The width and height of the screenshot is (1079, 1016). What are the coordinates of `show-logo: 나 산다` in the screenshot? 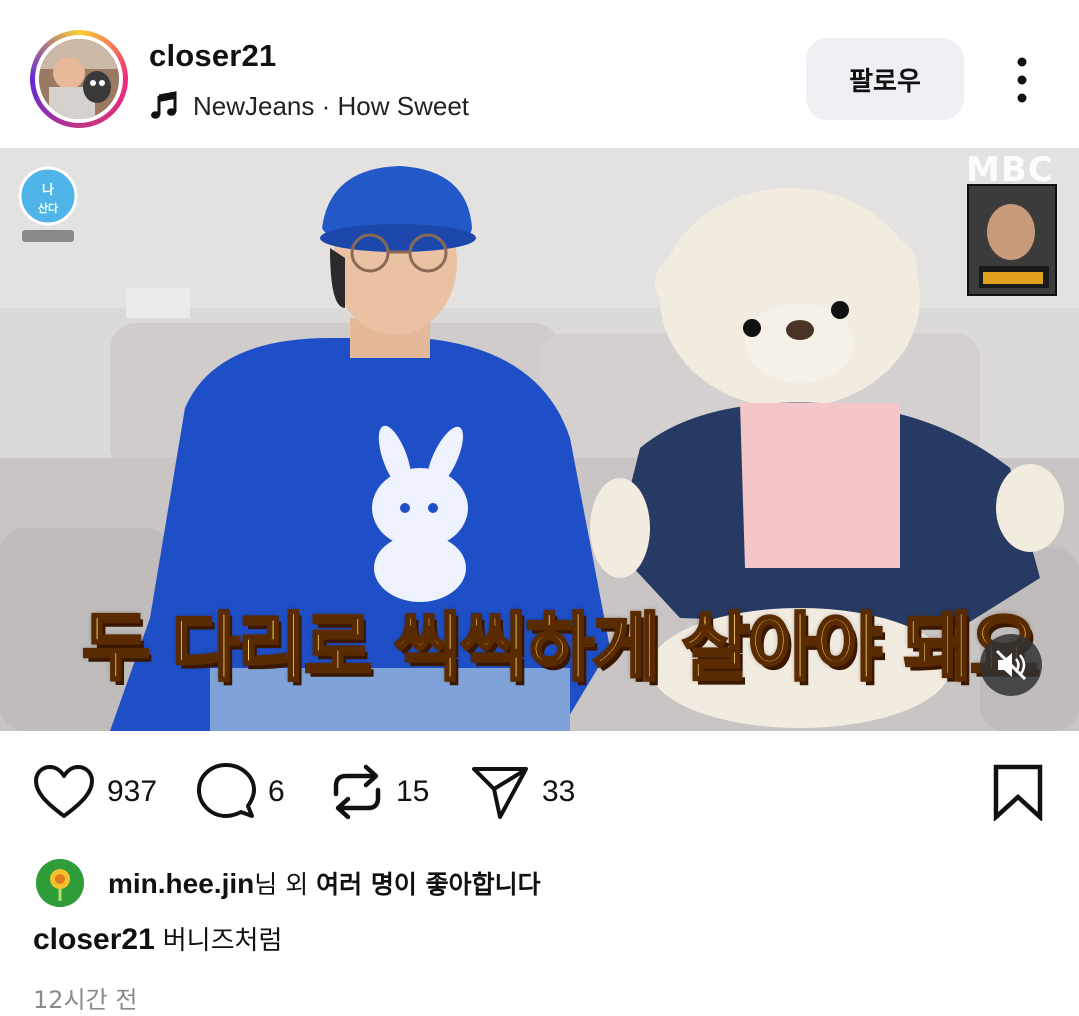 It's located at (48, 205).